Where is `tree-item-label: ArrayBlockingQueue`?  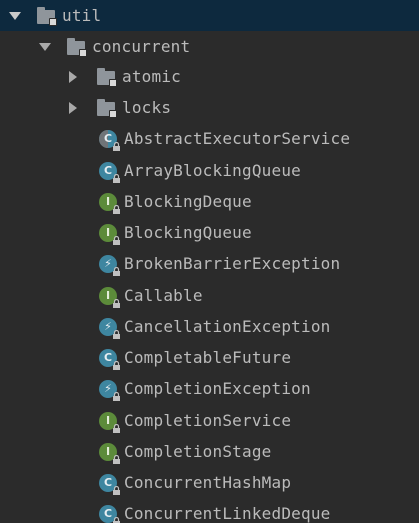
tree-item-label: ArrayBlockingQueue is located at coordinates (212, 170).